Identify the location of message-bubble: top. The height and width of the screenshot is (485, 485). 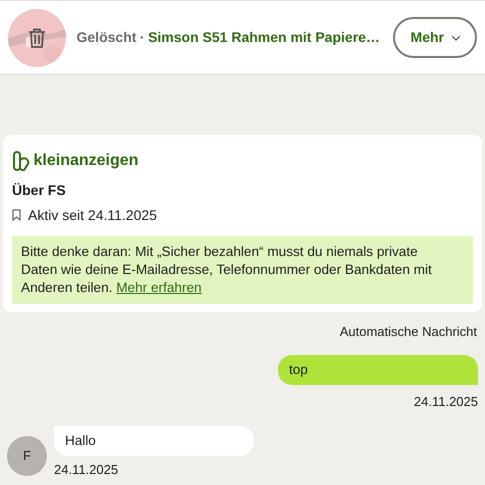
(378, 370).